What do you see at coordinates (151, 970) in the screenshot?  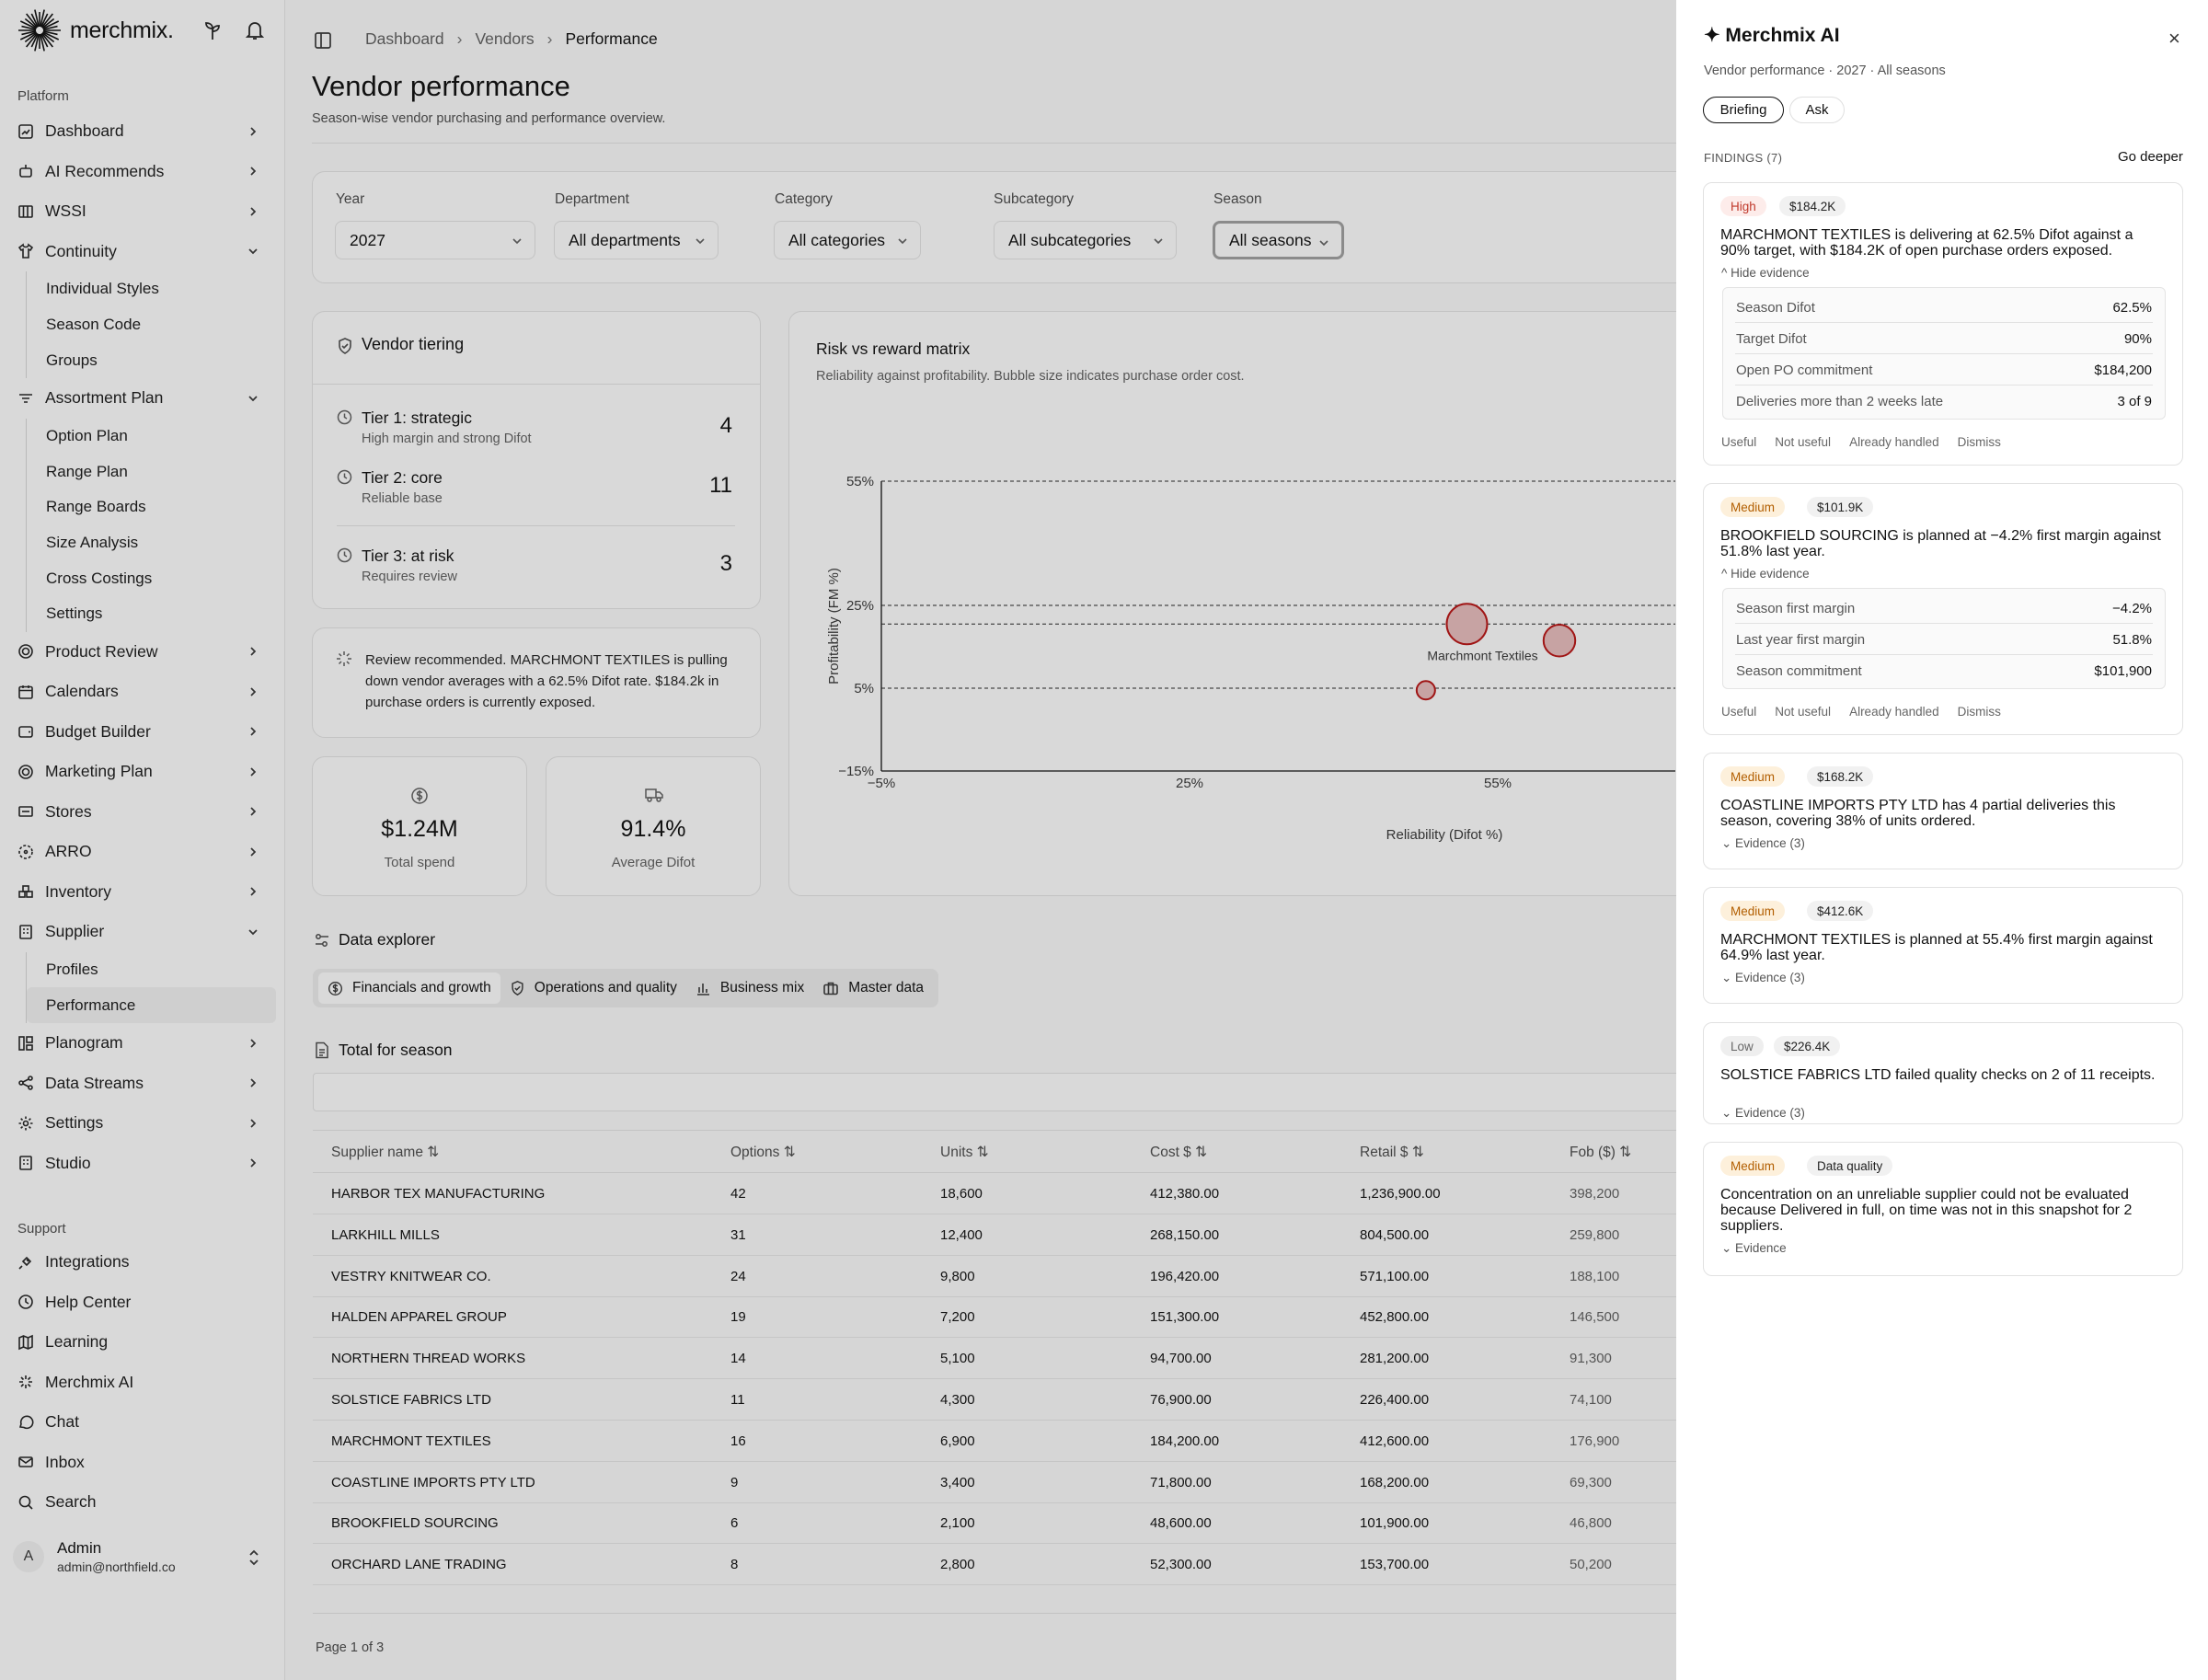 I see `sidebar-subitem-profiles: Profiles` at bounding box center [151, 970].